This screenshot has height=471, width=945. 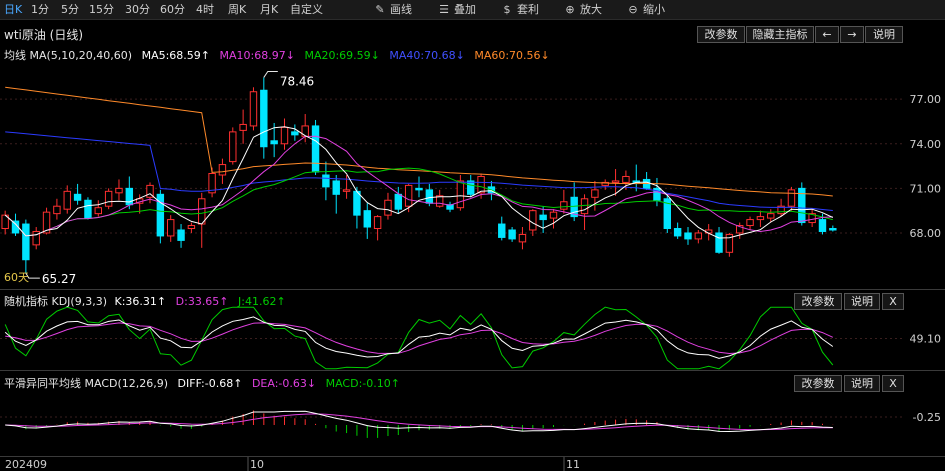 What do you see at coordinates (140, 301) in the screenshot?
I see `kdj-k-value: K:36.31↑` at bounding box center [140, 301].